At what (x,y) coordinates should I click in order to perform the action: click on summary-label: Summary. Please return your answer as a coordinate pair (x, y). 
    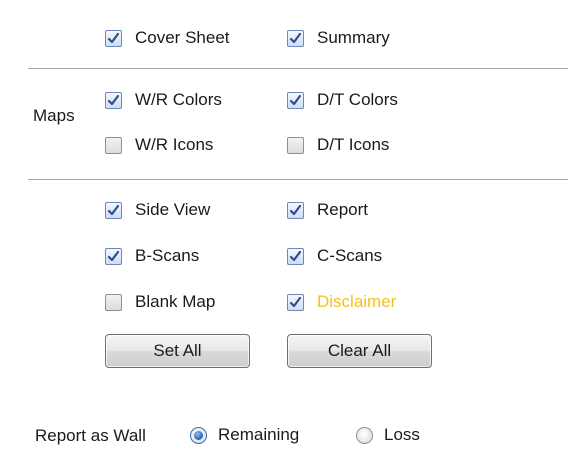
    Looking at the image, I should click on (353, 37).